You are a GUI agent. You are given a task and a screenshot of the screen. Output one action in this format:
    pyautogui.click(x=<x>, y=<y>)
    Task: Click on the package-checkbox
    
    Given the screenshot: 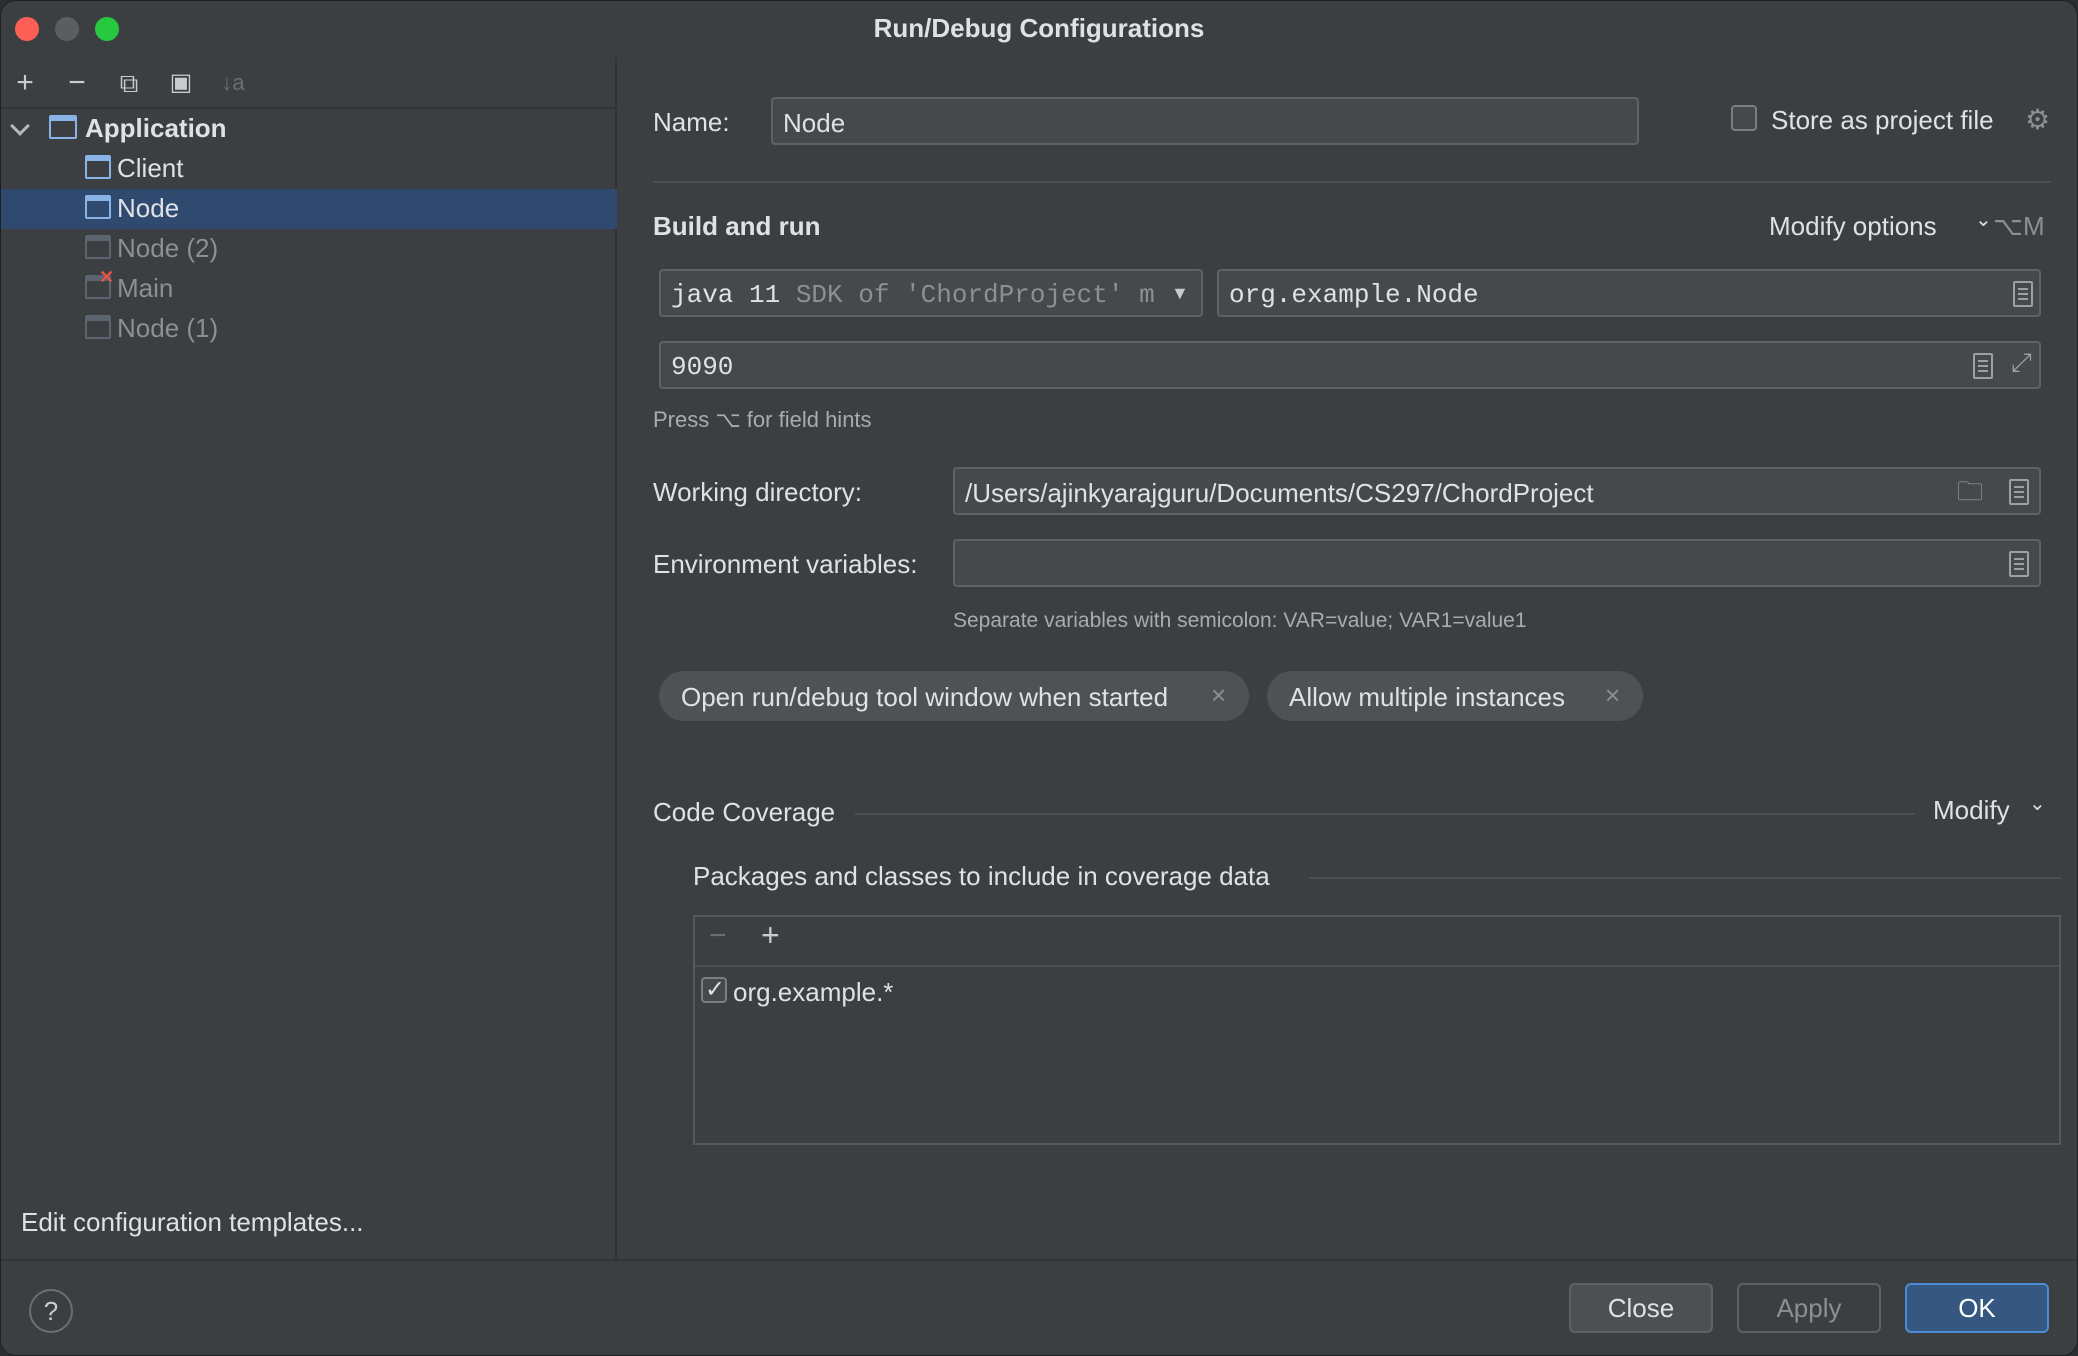 What is the action you would take?
    pyautogui.click(x=714, y=989)
    